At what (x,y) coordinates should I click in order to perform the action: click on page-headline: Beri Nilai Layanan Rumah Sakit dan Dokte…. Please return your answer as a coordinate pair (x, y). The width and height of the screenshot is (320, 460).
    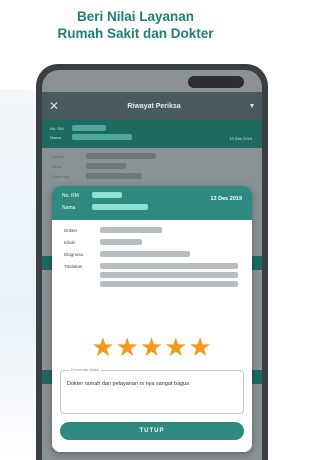
    Looking at the image, I should click on (135, 25).